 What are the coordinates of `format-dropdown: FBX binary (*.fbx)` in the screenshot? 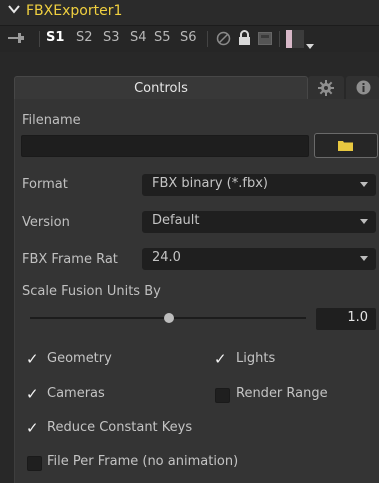 It's located at (259, 185).